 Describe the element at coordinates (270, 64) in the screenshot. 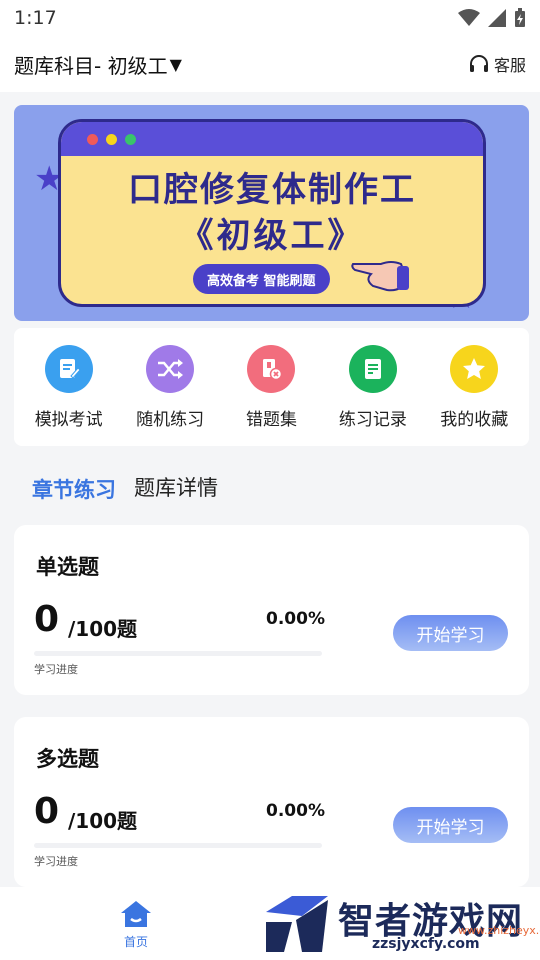

I see `top-bar: 题库科目- 初级工 ▼ 客服` at that location.